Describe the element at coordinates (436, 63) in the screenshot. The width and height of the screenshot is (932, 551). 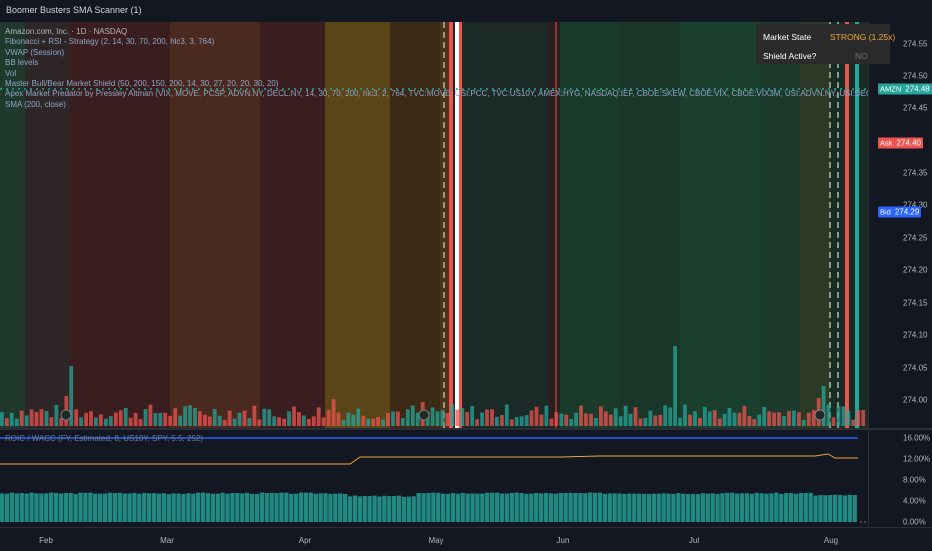
I see `legend-line-bb: BB levels` at that location.